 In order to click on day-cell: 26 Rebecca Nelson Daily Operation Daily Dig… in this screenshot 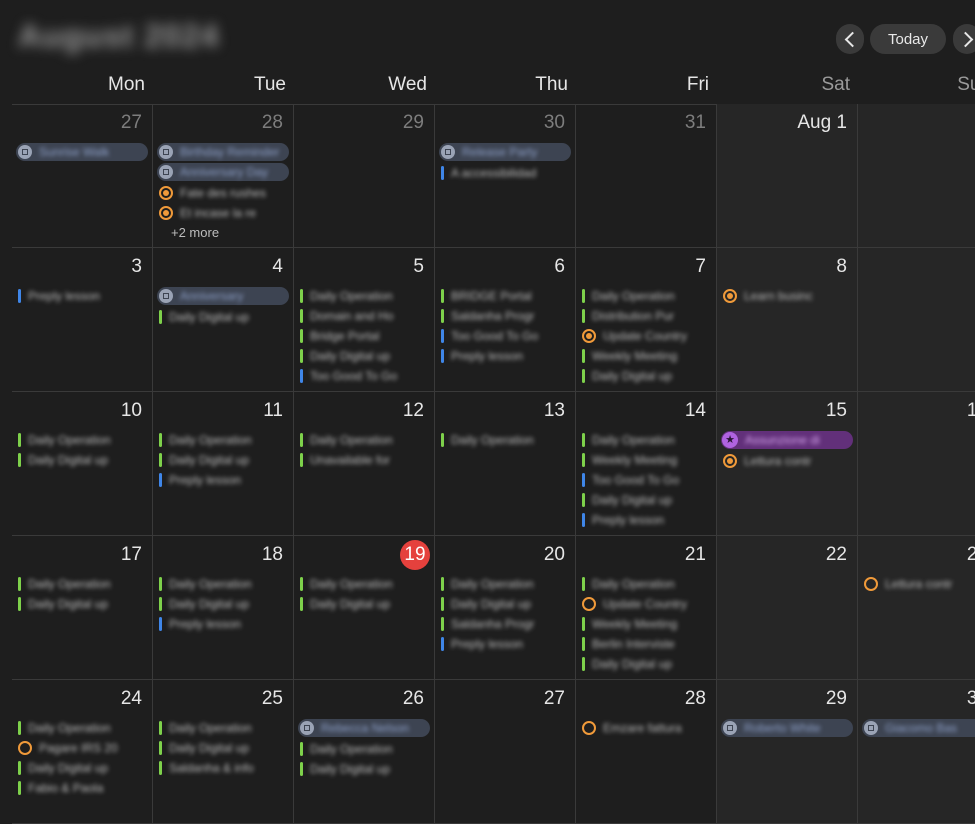, I will do `click(364, 752)`.